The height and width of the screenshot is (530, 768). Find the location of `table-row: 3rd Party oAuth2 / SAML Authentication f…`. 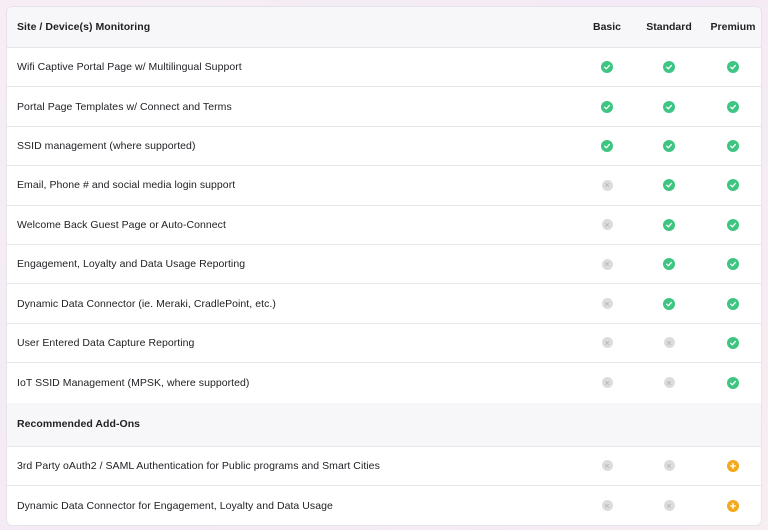

table-row: 3rd Party oAuth2 / SAML Authentication f… is located at coordinates (384, 466).